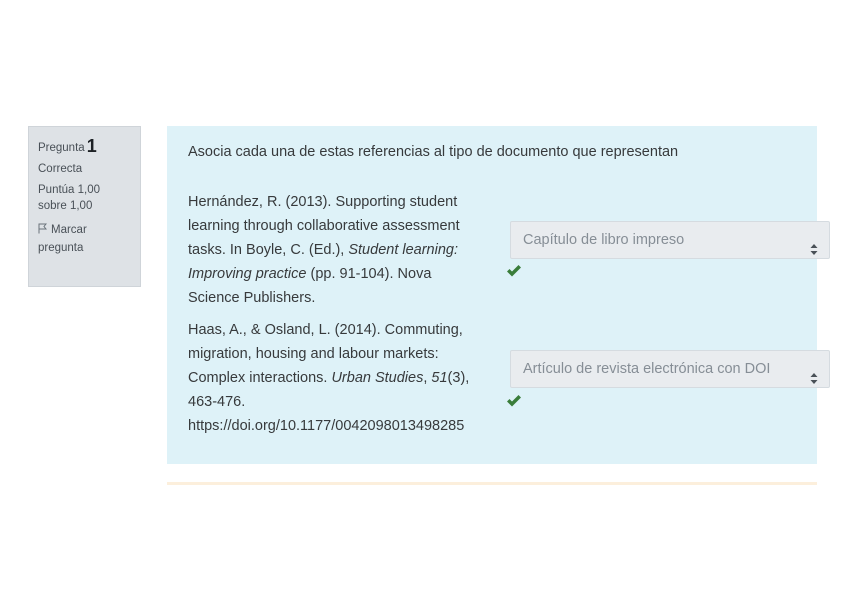 This screenshot has height=599, width=848. What do you see at coordinates (43, 228) in the screenshot?
I see `flag-icon` at bounding box center [43, 228].